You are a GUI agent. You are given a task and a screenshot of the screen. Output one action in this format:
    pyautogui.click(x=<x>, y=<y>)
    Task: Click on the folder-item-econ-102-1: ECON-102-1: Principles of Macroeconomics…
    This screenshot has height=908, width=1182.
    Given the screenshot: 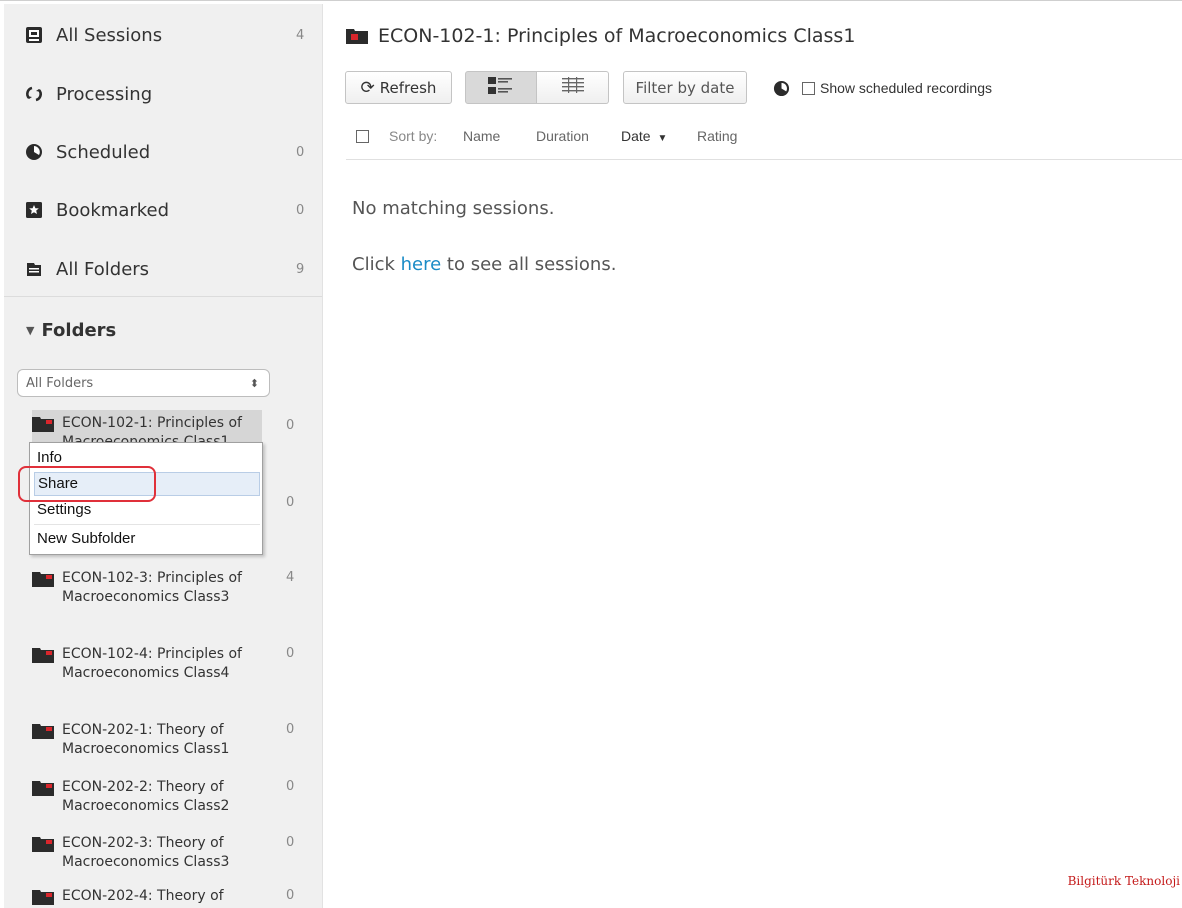 What is the action you would take?
    pyautogui.click(x=147, y=427)
    